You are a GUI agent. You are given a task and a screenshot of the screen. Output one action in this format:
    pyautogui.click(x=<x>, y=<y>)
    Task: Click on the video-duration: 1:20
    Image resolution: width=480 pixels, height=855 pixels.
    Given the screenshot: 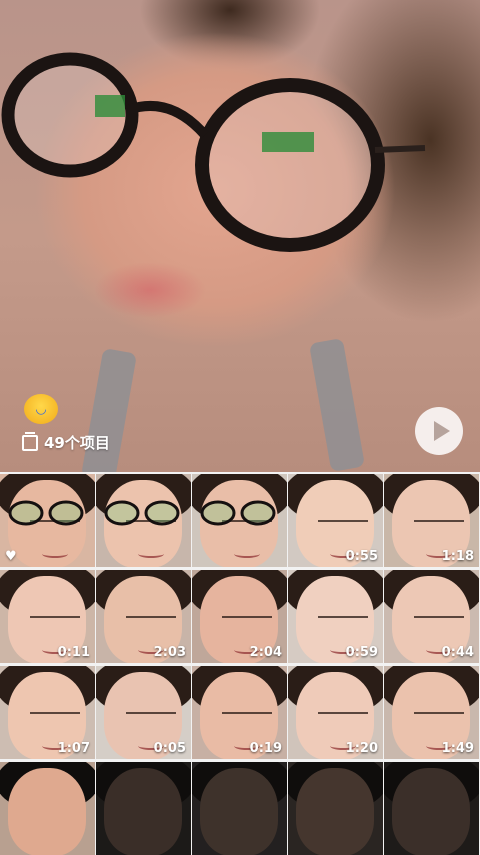 What is the action you would take?
    pyautogui.click(x=361, y=748)
    